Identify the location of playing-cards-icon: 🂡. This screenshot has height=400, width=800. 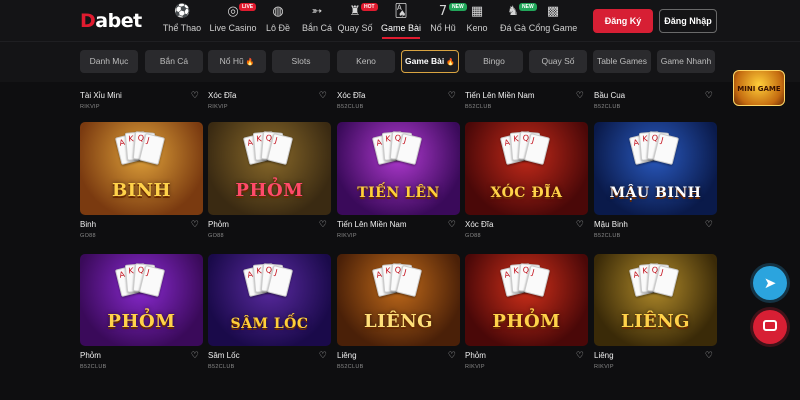
(401, 11).